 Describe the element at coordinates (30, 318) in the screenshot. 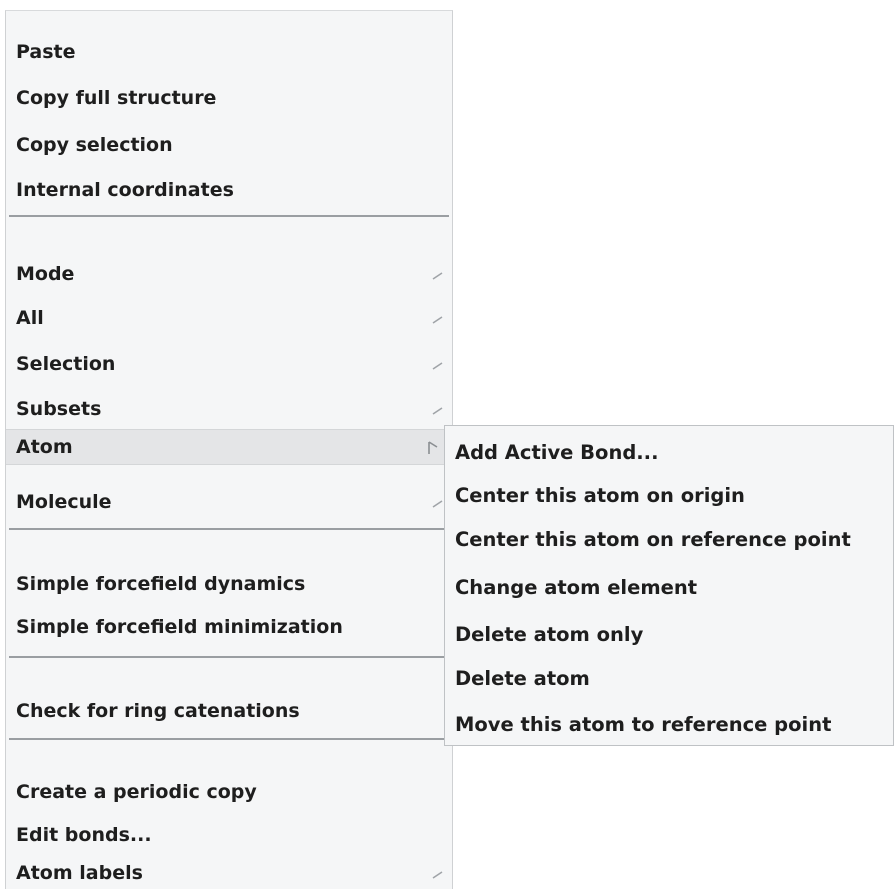

I see `menu-item-label: All` at that location.